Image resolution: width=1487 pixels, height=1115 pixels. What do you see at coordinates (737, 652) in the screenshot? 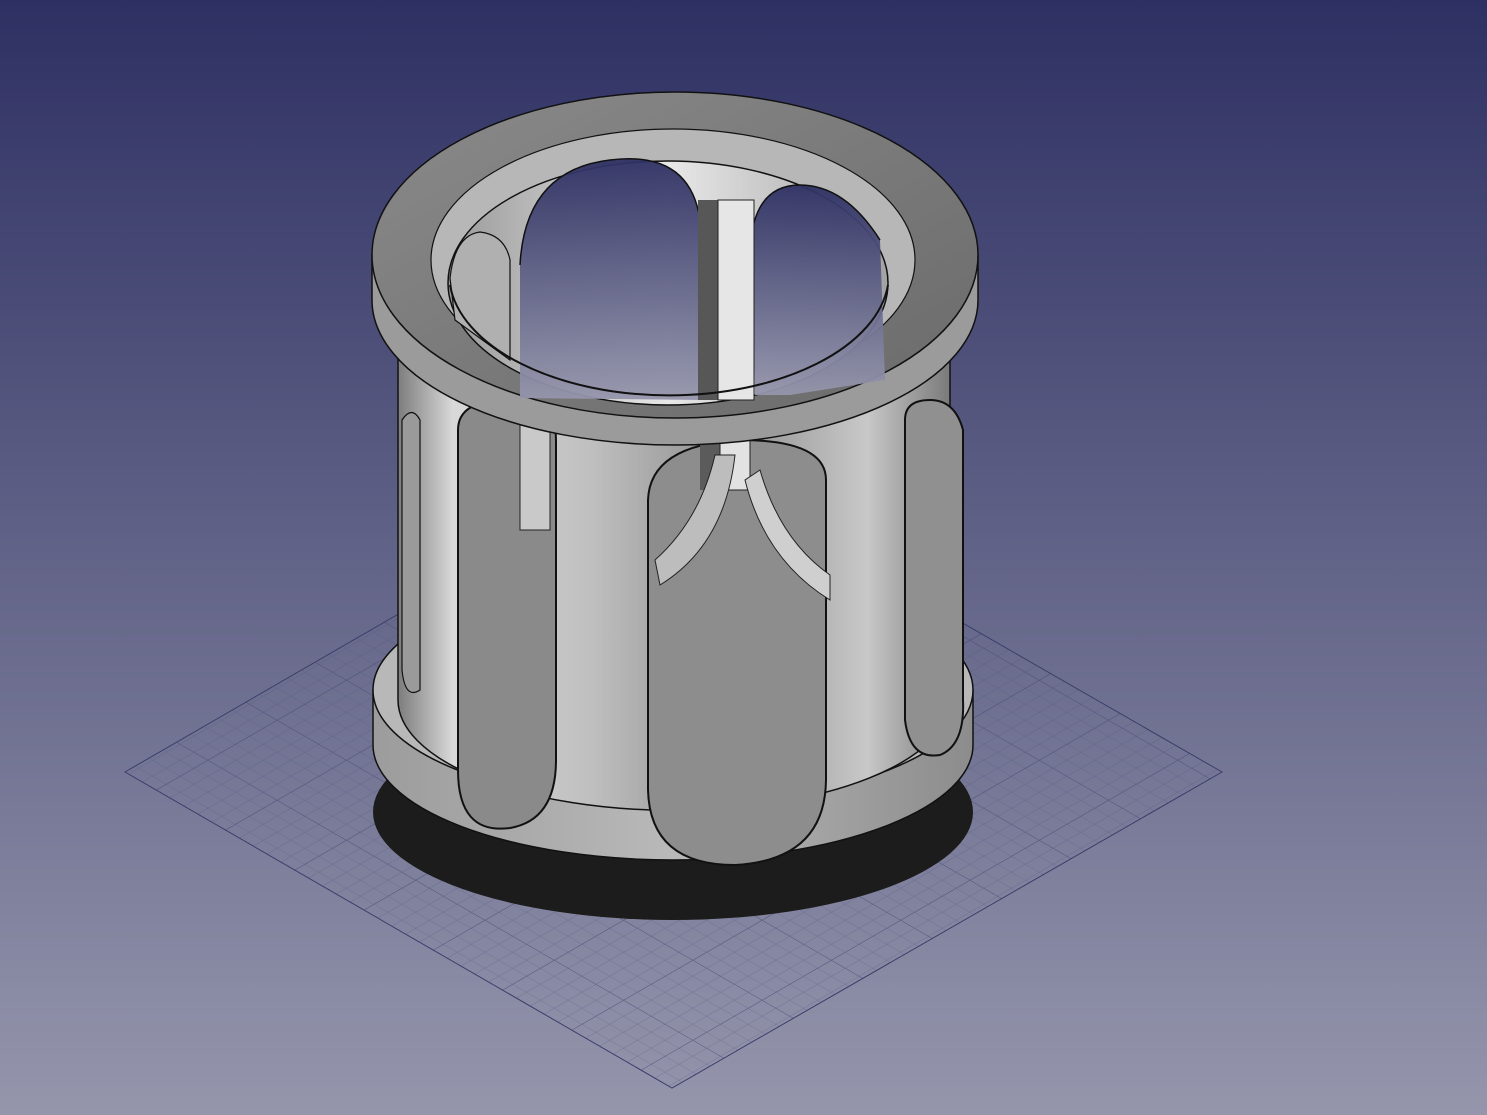
I see `window-slot-center` at bounding box center [737, 652].